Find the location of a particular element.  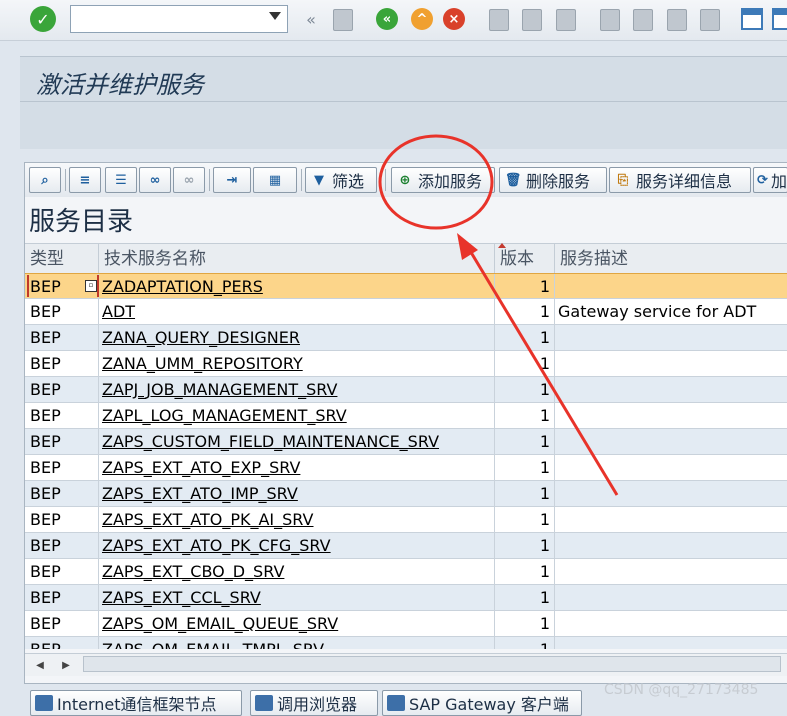

first-page-icon is located at coordinates (610, 20).